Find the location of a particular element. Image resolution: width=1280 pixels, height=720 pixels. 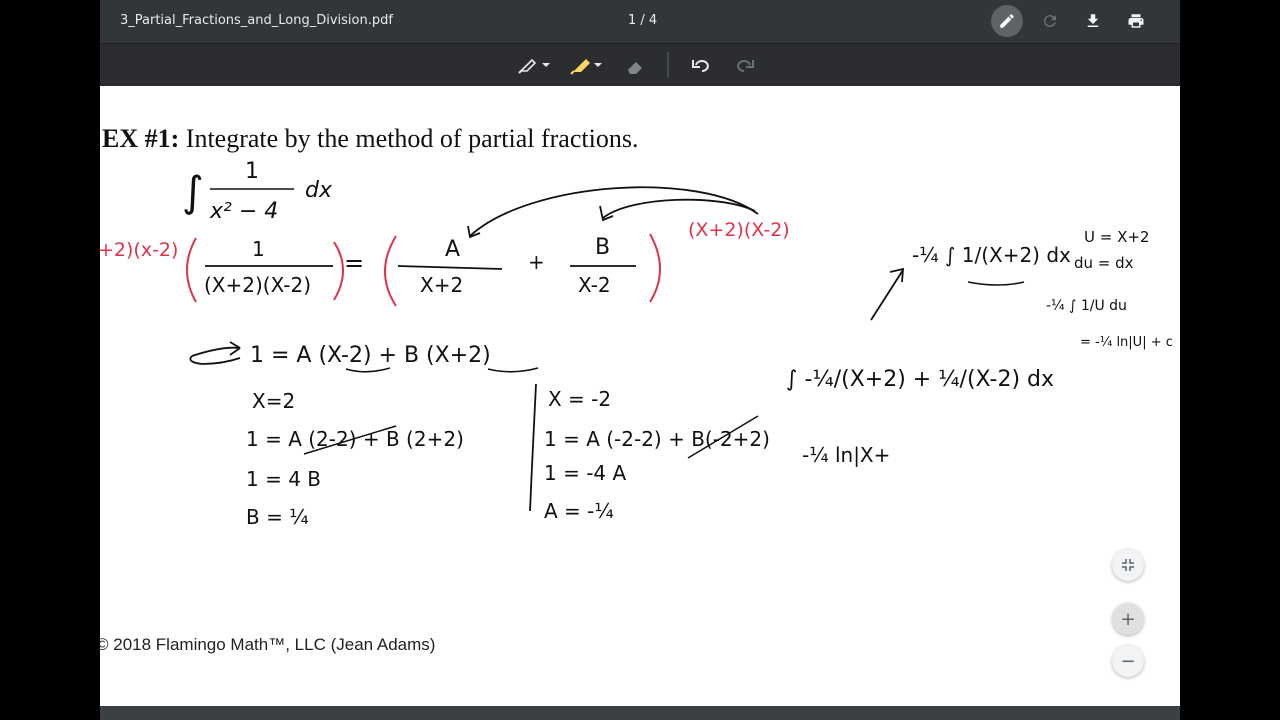

plus-sign: + is located at coordinates (536, 262).